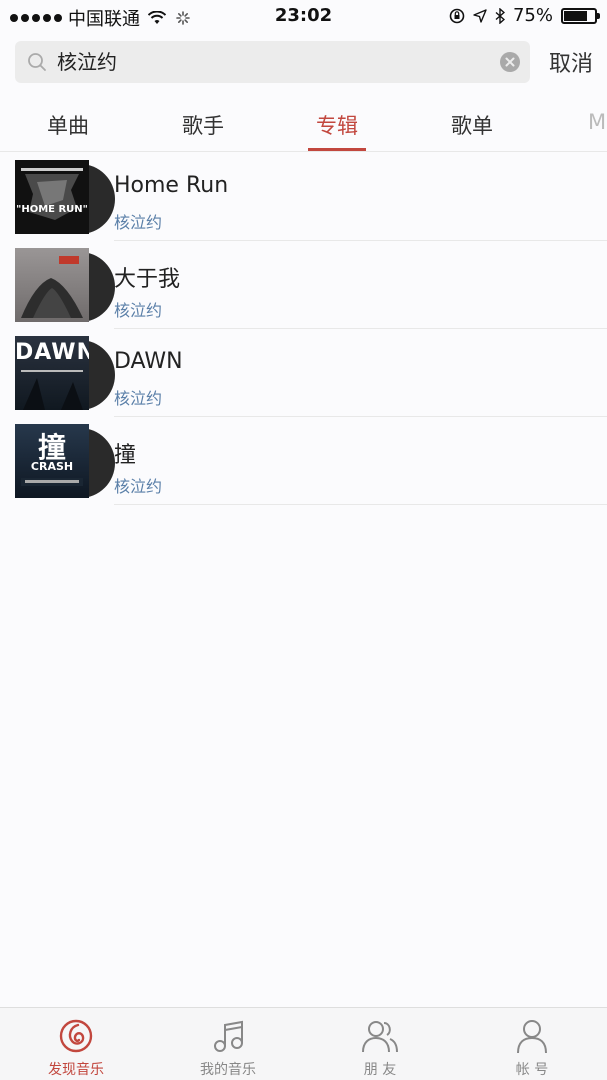 This screenshot has height=1080, width=607. What do you see at coordinates (337, 149) in the screenshot?
I see `active-tab-indicator` at bounding box center [337, 149].